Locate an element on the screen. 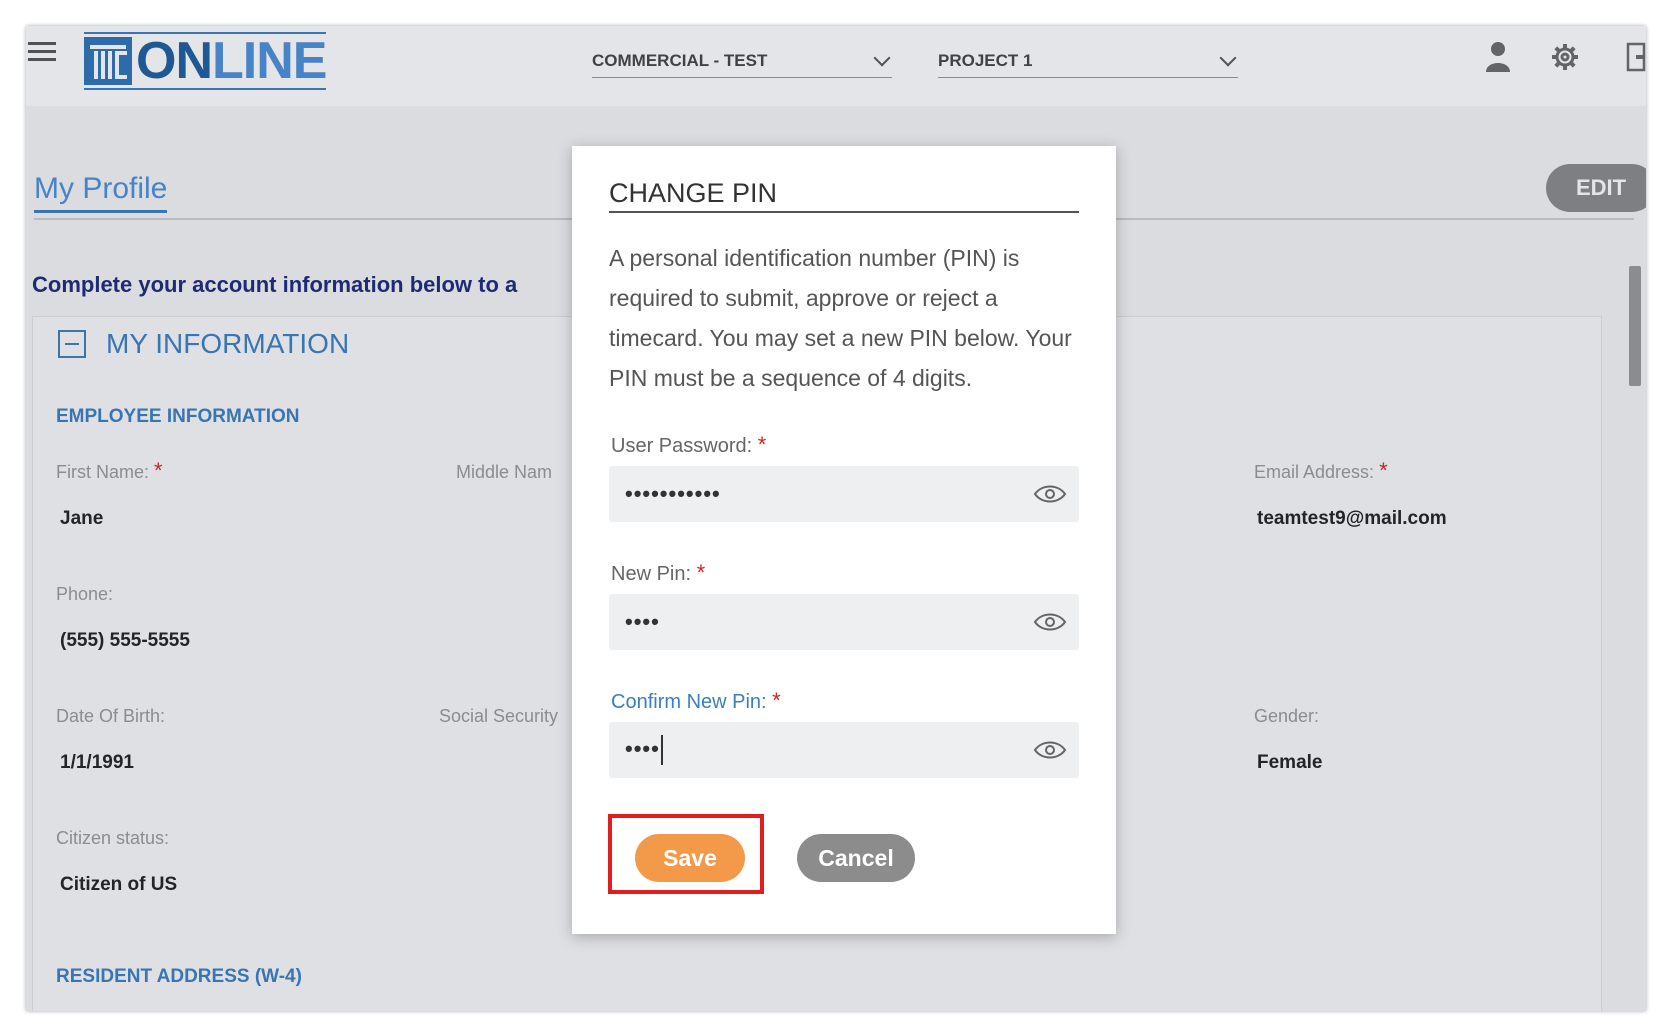 The width and height of the screenshot is (1676, 1034). new-pin-value: •••• is located at coordinates (642, 621).